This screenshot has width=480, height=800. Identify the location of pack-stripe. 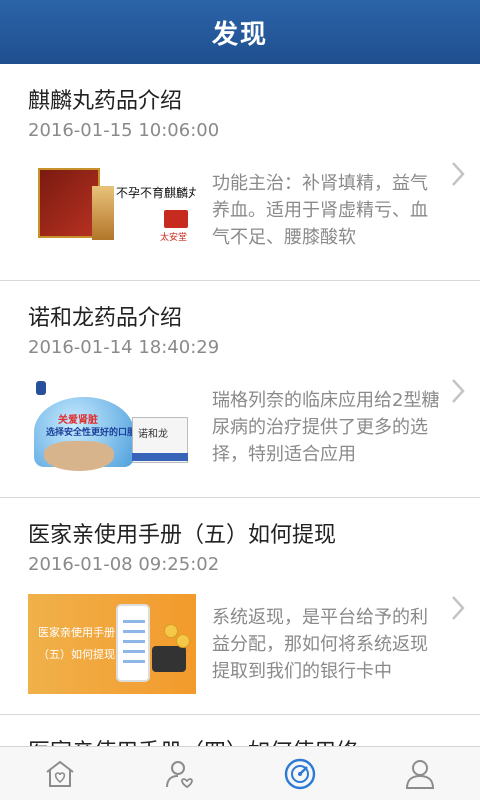
(160, 457).